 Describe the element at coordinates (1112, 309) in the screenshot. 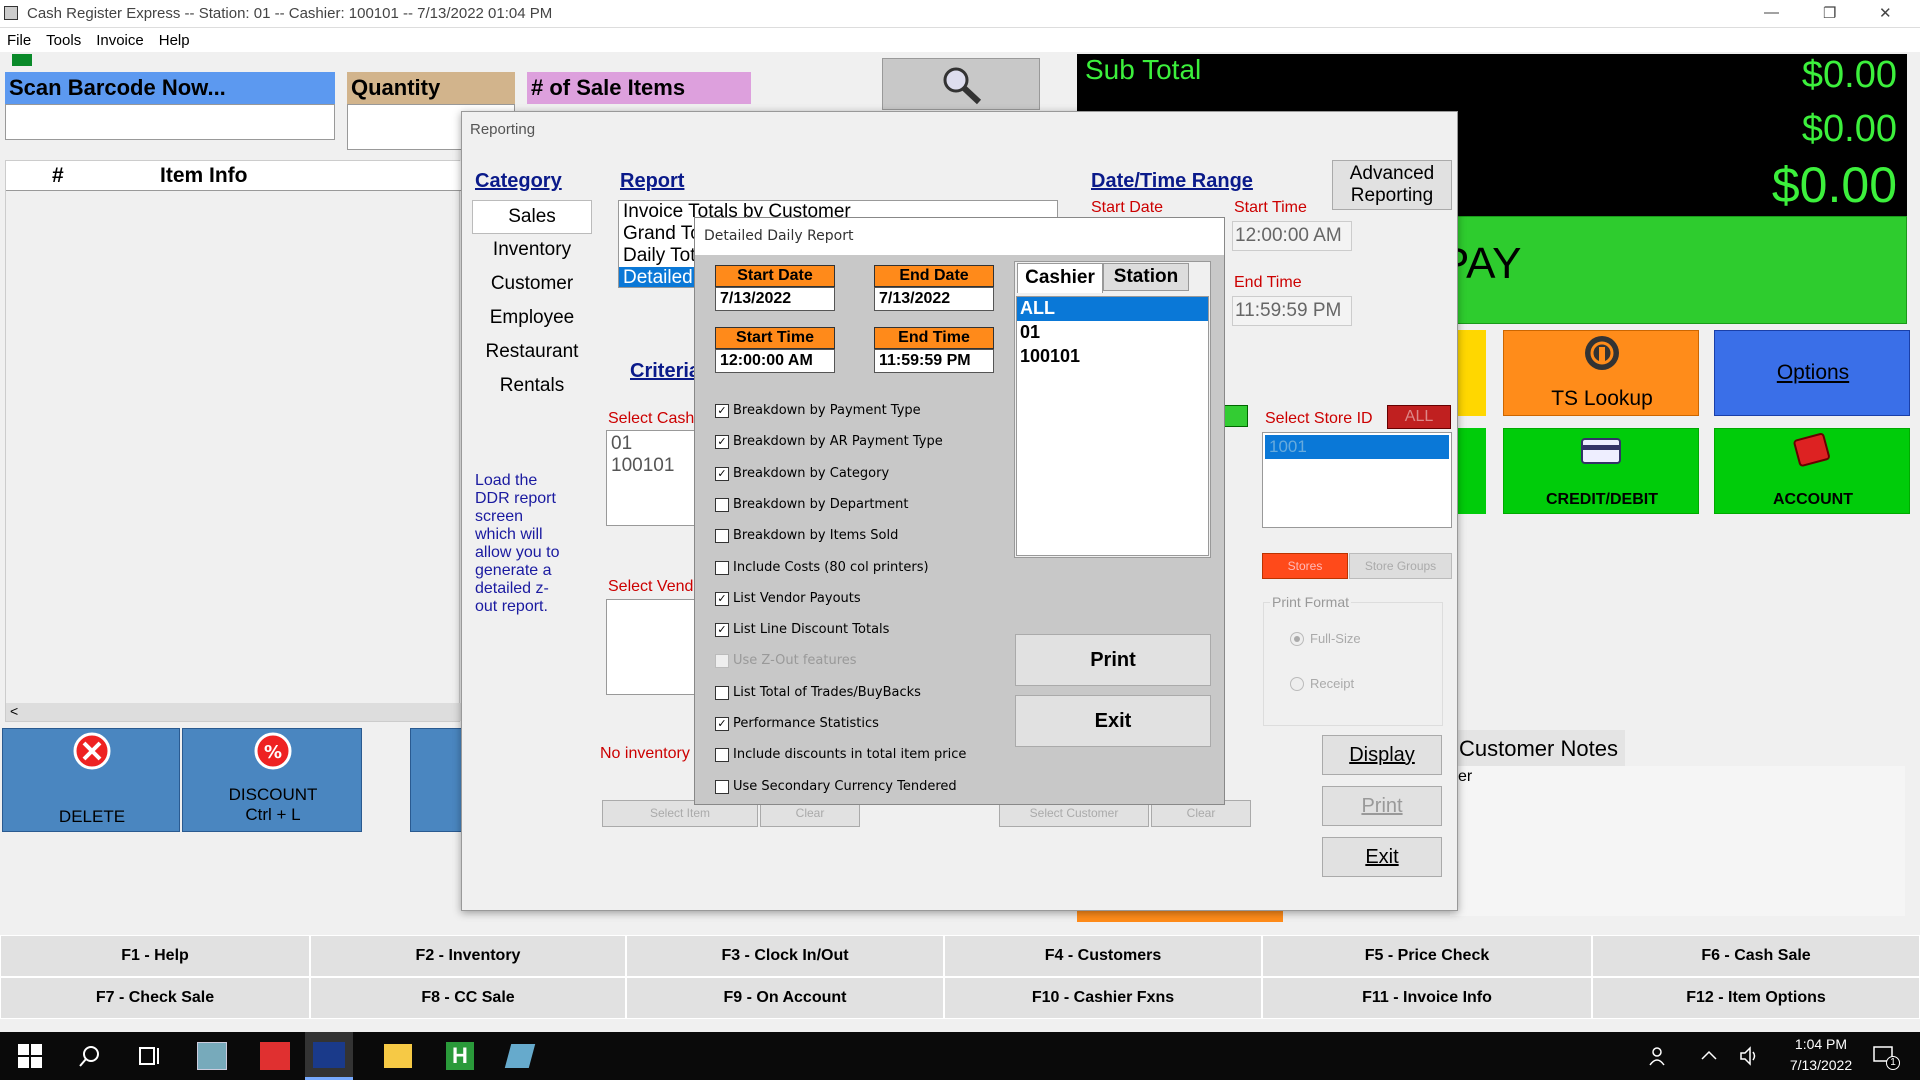

I see `cashier-option-all: ALL` at that location.